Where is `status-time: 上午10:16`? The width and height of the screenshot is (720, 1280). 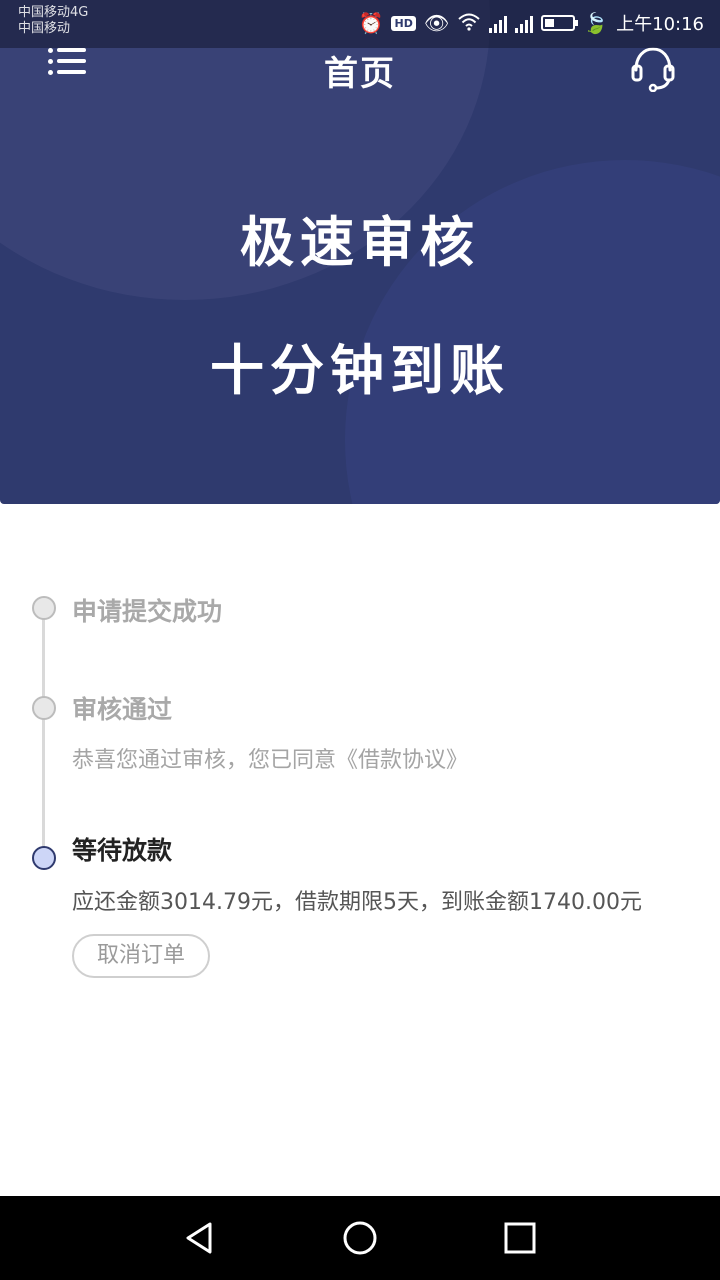
status-time: 上午10:16 is located at coordinates (660, 24).